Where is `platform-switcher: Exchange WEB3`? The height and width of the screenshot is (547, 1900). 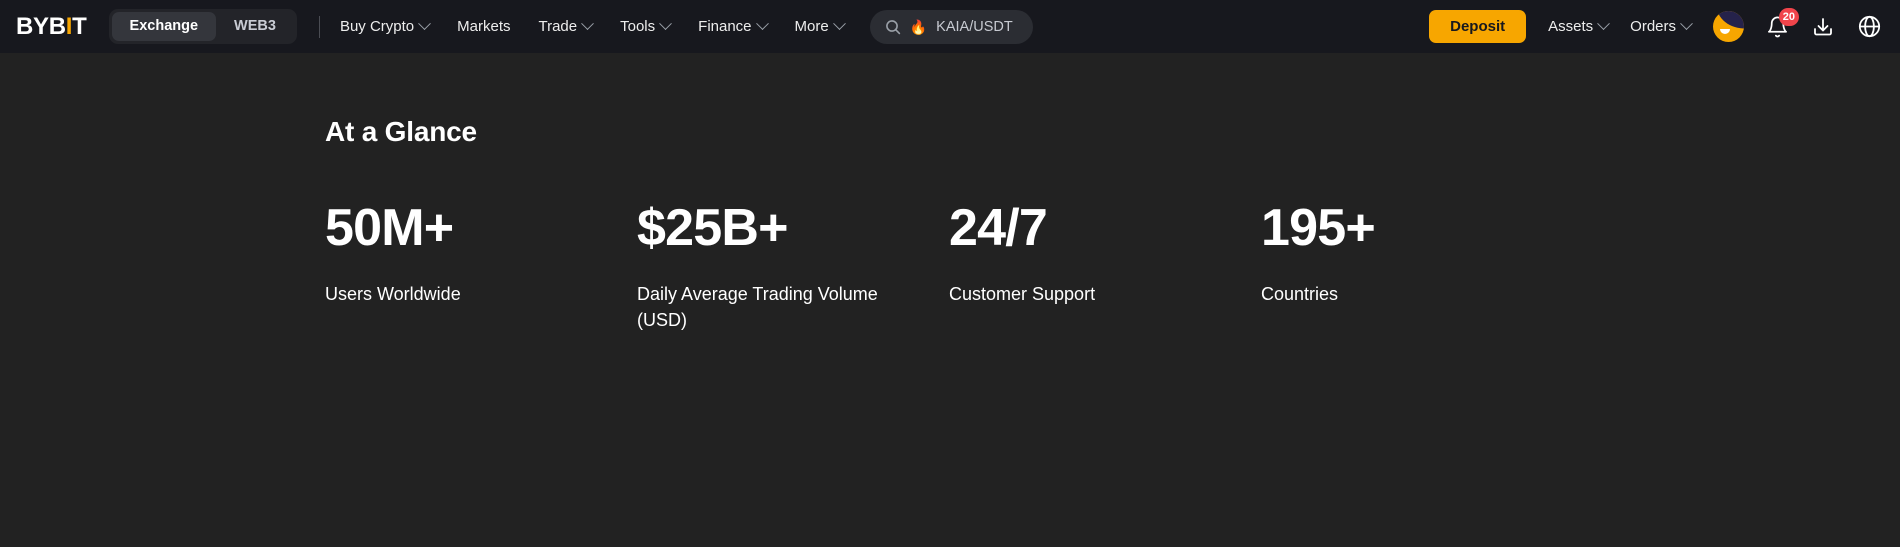 platform-switcher: Exchange WEB3 is located at coordinates (202, 26).